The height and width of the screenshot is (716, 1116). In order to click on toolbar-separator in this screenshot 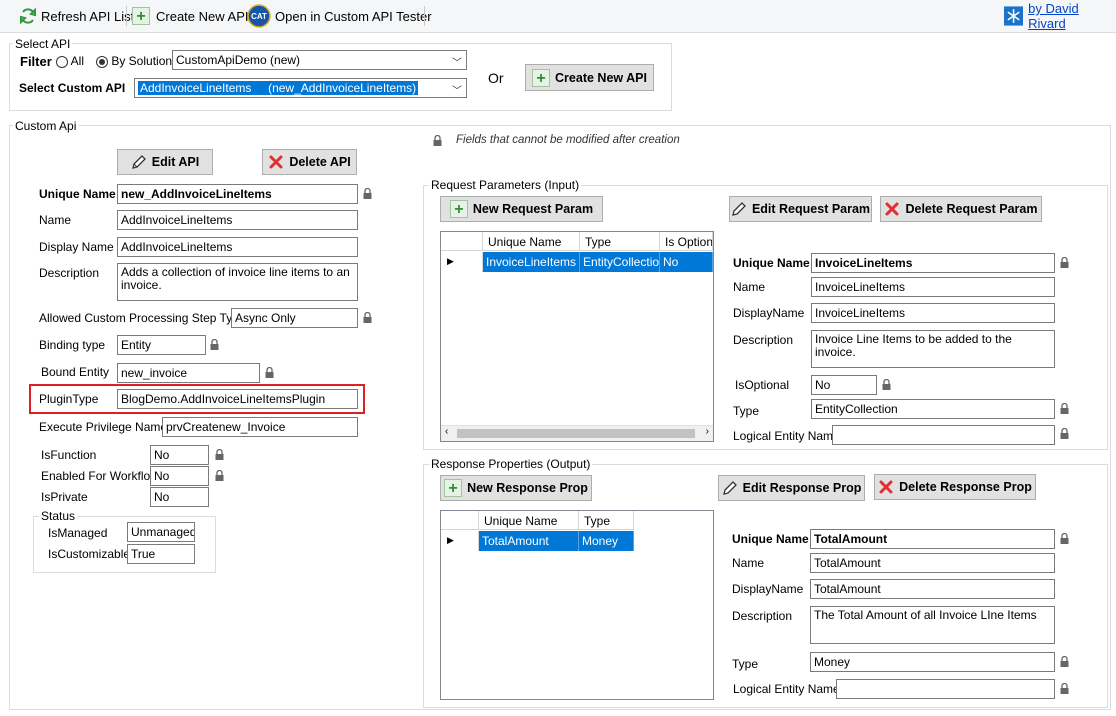, I will do `click(424, 16)`.